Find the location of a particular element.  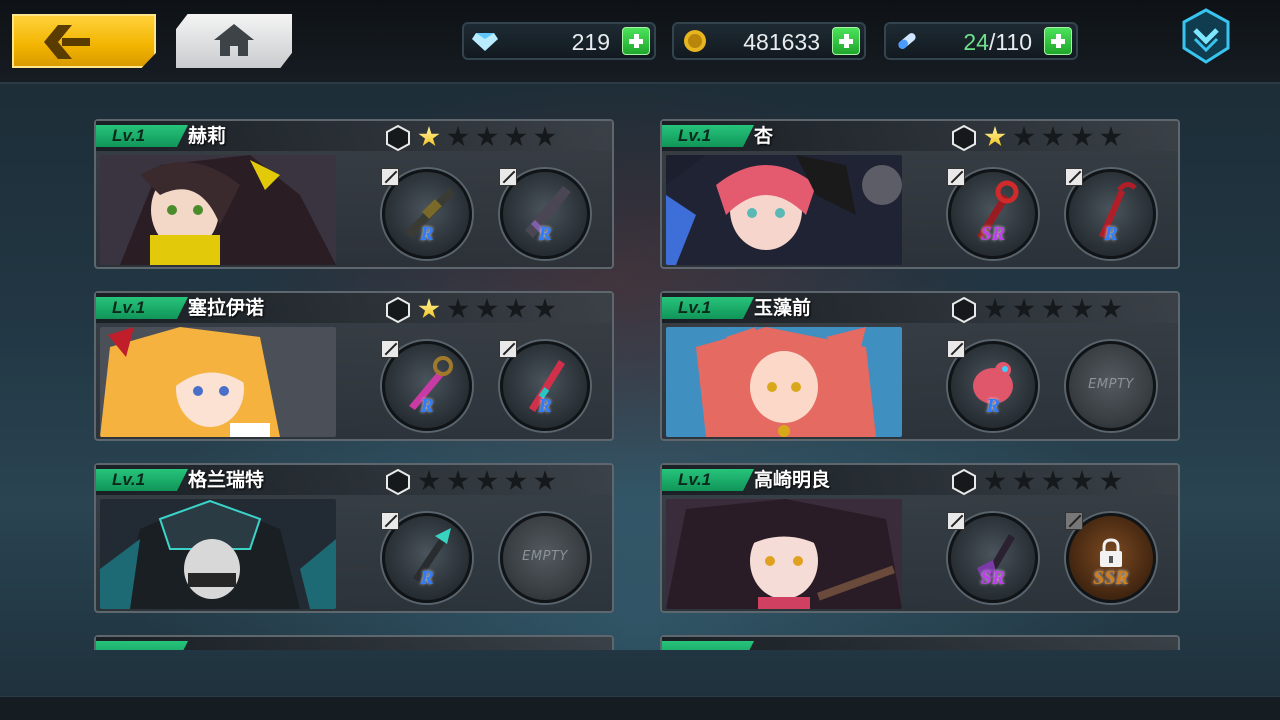

character-card: Lv.1 杏 SR R is located at coordinates (920, 194).